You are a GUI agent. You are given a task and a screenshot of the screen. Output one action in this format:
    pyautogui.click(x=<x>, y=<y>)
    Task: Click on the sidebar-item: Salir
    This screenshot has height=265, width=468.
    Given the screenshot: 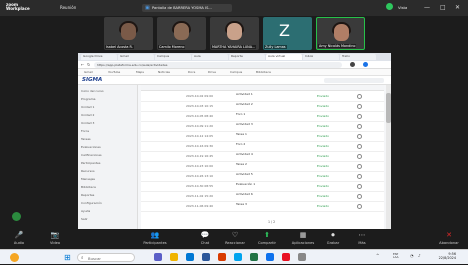 What is the action you would take?
    pyautogui.click(x=84, y=219)
    